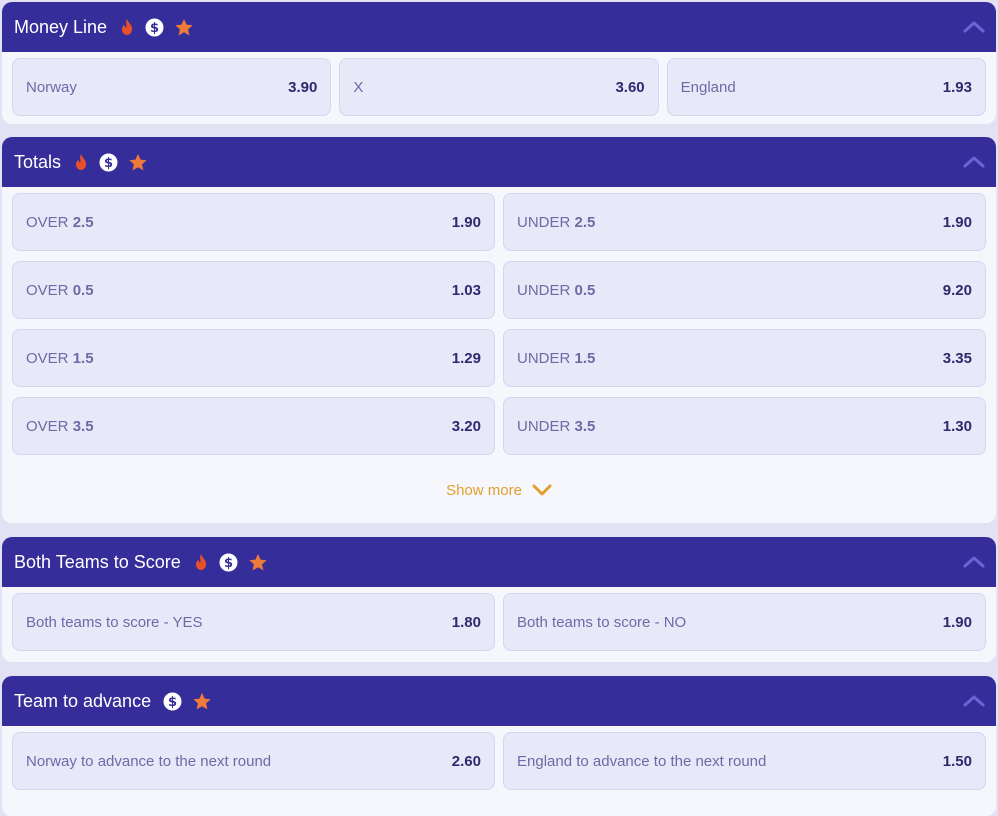 This screenshot has width=998, height=816. Describe the element at coordinates (253, 358) in the screenshot. I see `odds-button-over: OVER 1.5 1.29` at that location.